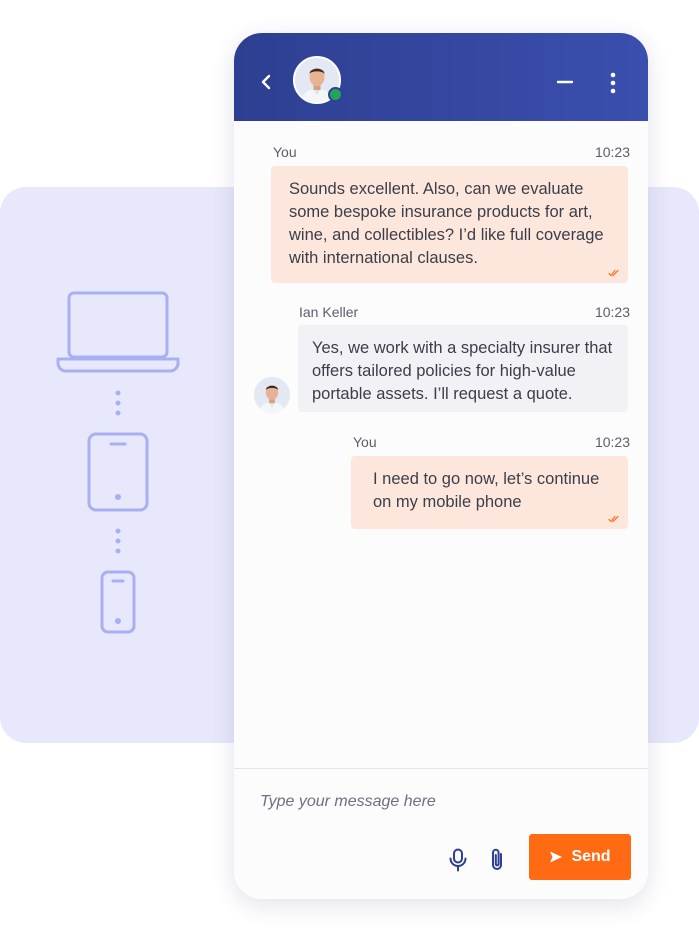  What do you see at coordinates (442, 394) in the screenshot?
I see `message-line: portable assets. I’ll request a quote.` at bounding box center [442, 394].